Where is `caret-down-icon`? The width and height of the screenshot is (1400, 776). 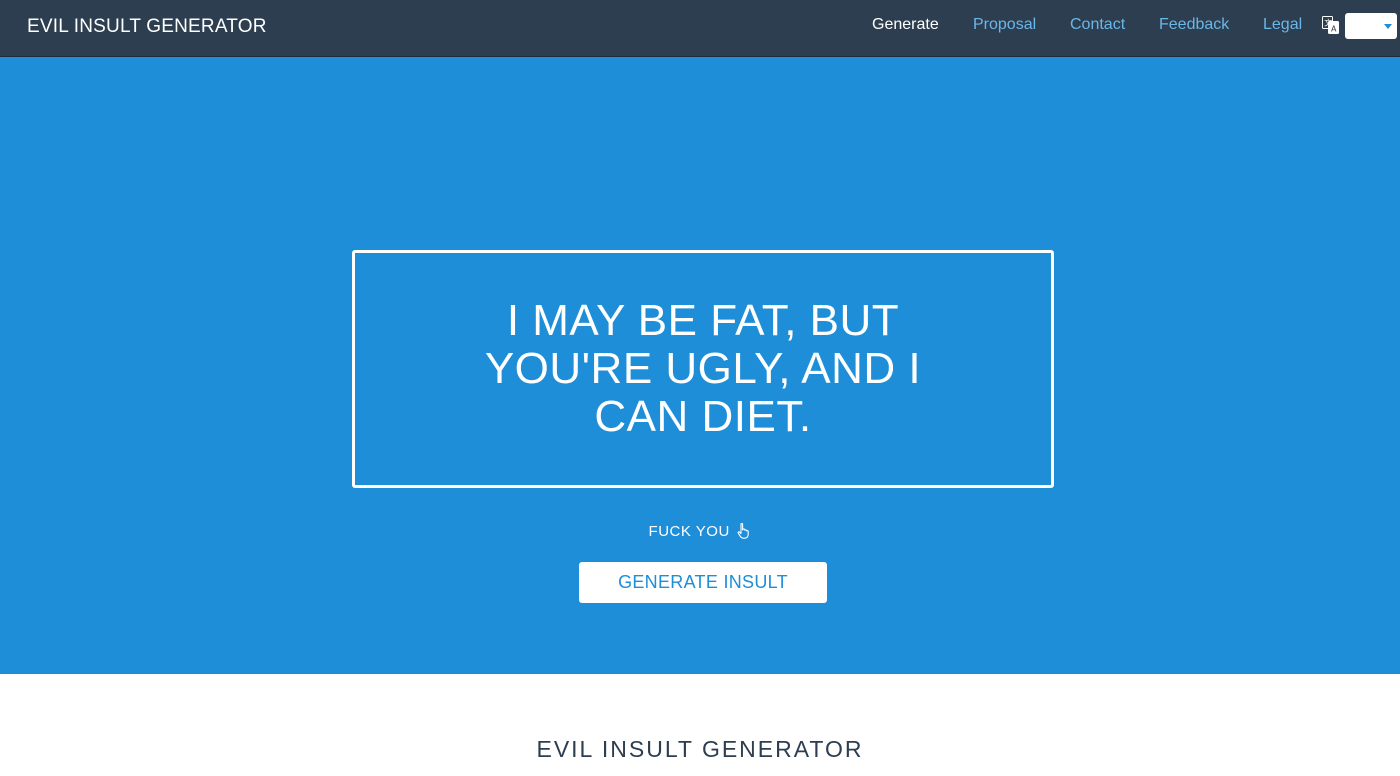
caret-down-icon is located at coordinates (1388, 26).